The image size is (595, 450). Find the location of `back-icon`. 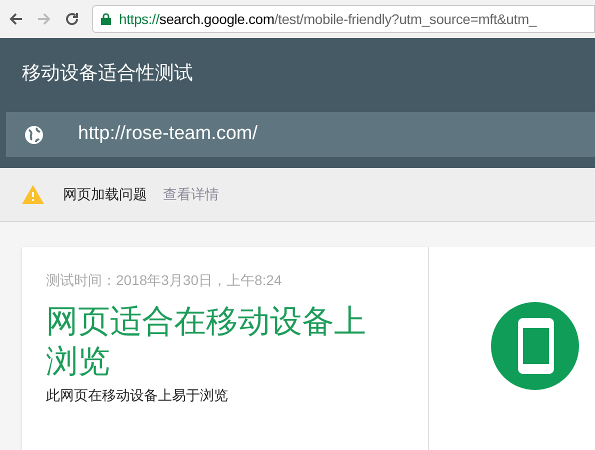

back-icon is located at coordinates (16, 19).